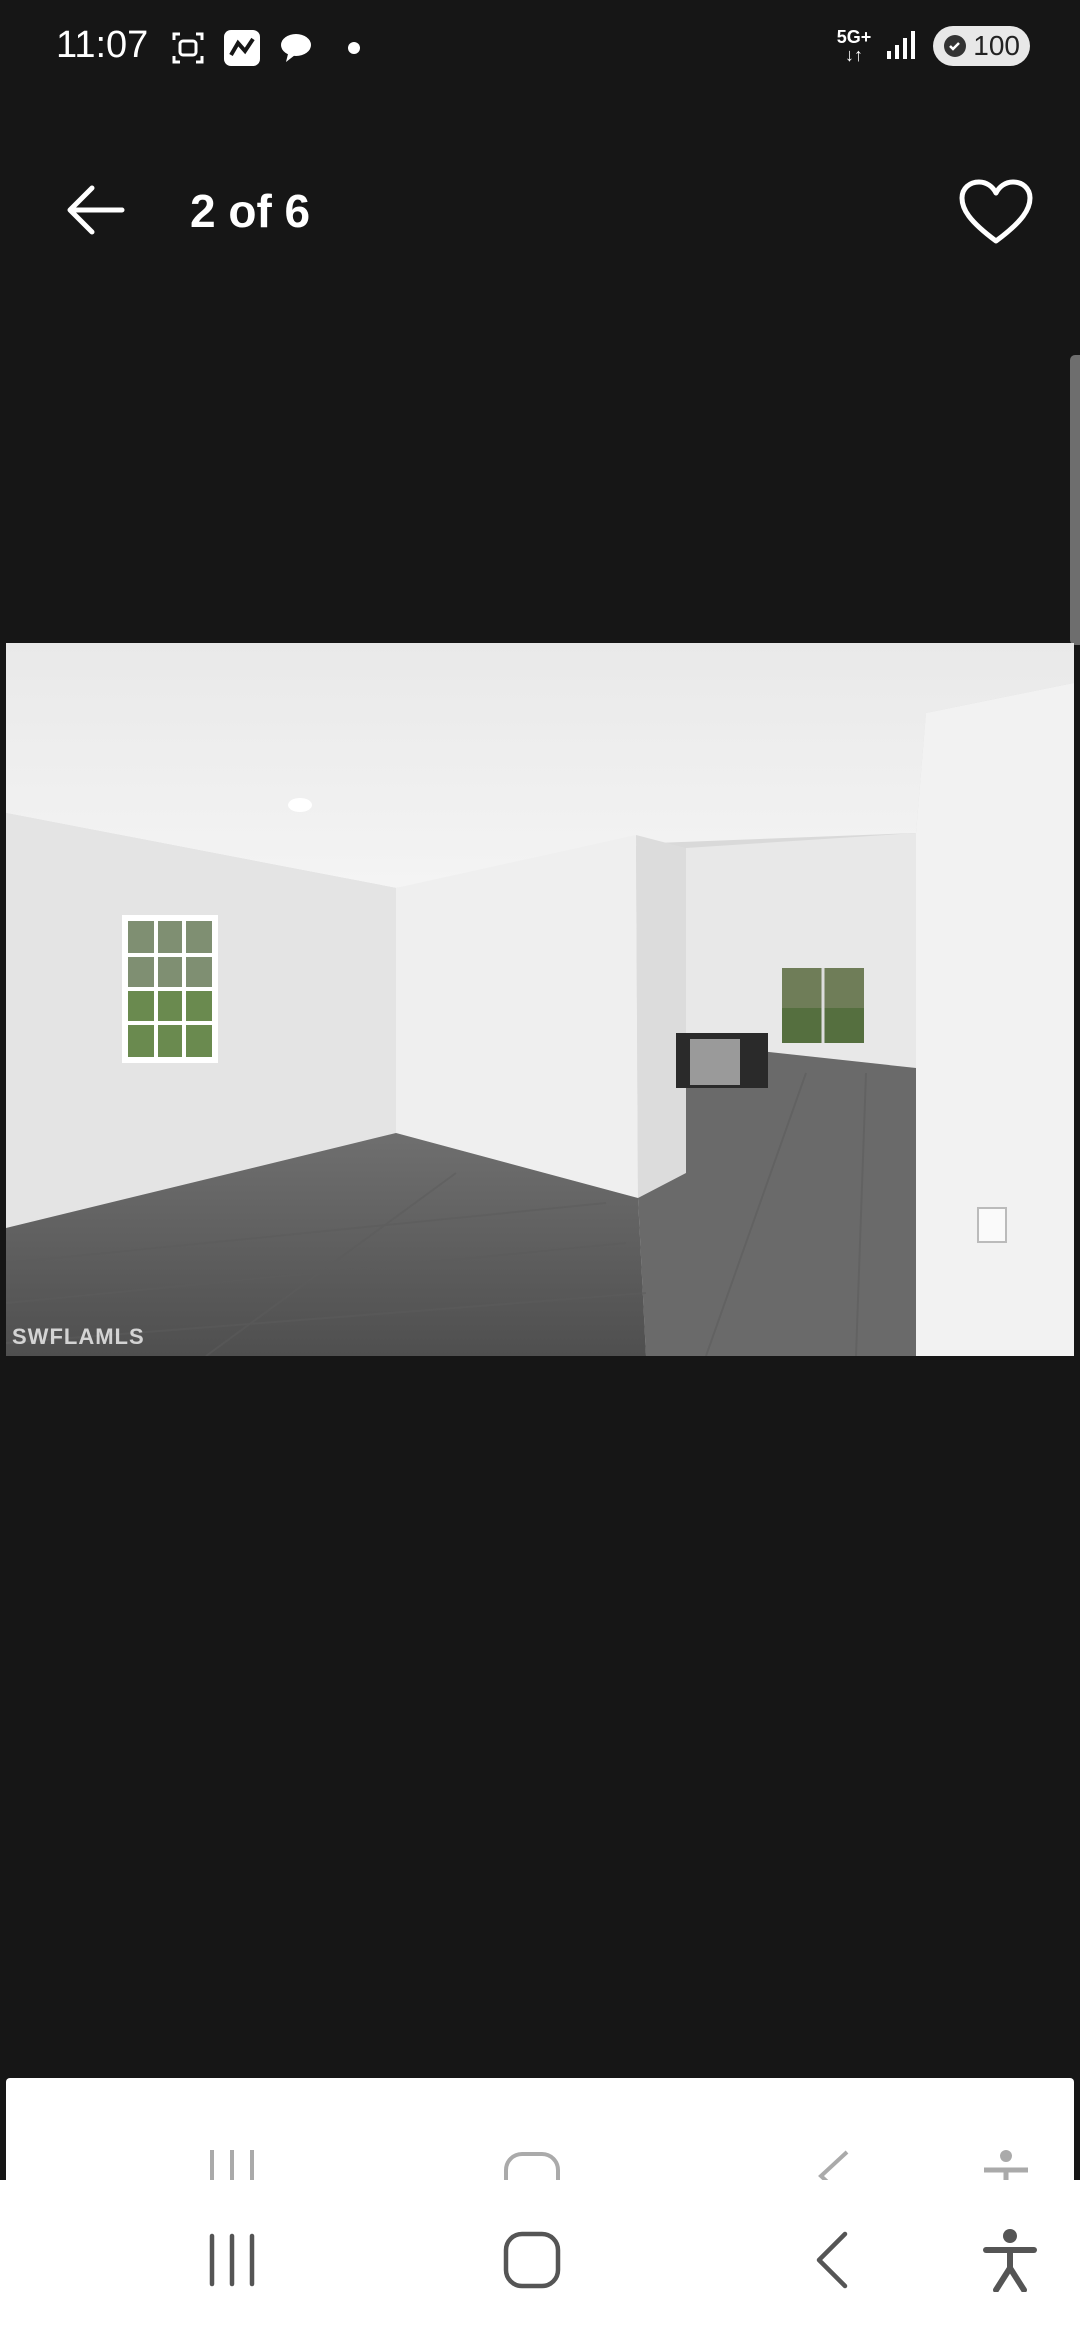  Describe the element at coordinates (1006, 2150) in the screenshot. I see `ghost-accessibility-icon` at that location.